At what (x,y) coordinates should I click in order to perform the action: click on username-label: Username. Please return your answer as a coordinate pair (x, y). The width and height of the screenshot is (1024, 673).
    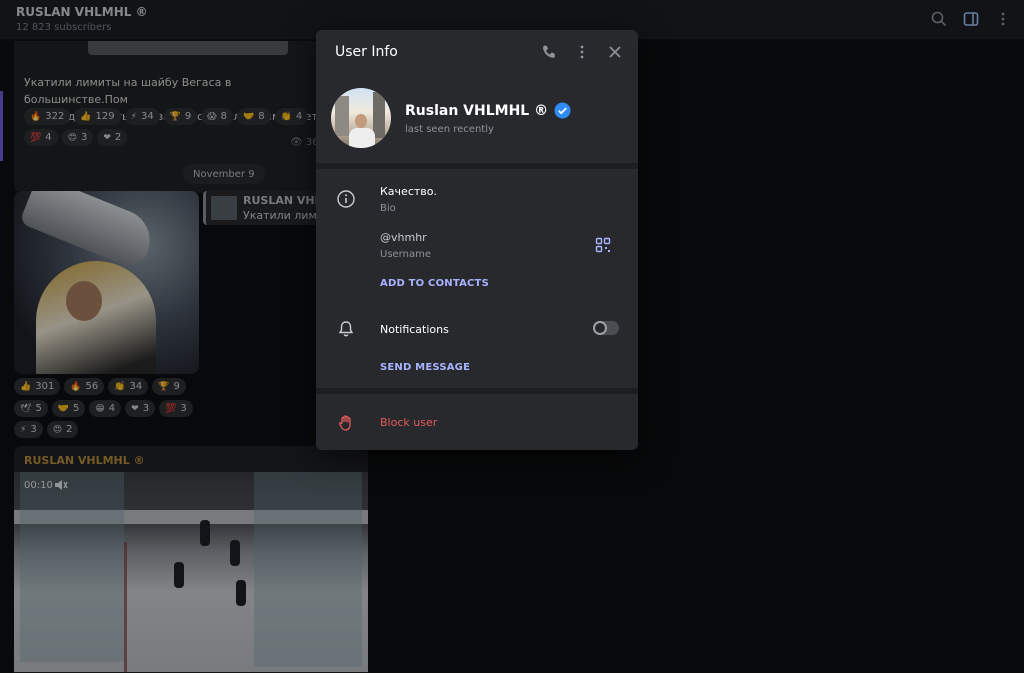
    Looking at the image, I should click on (405, 254).